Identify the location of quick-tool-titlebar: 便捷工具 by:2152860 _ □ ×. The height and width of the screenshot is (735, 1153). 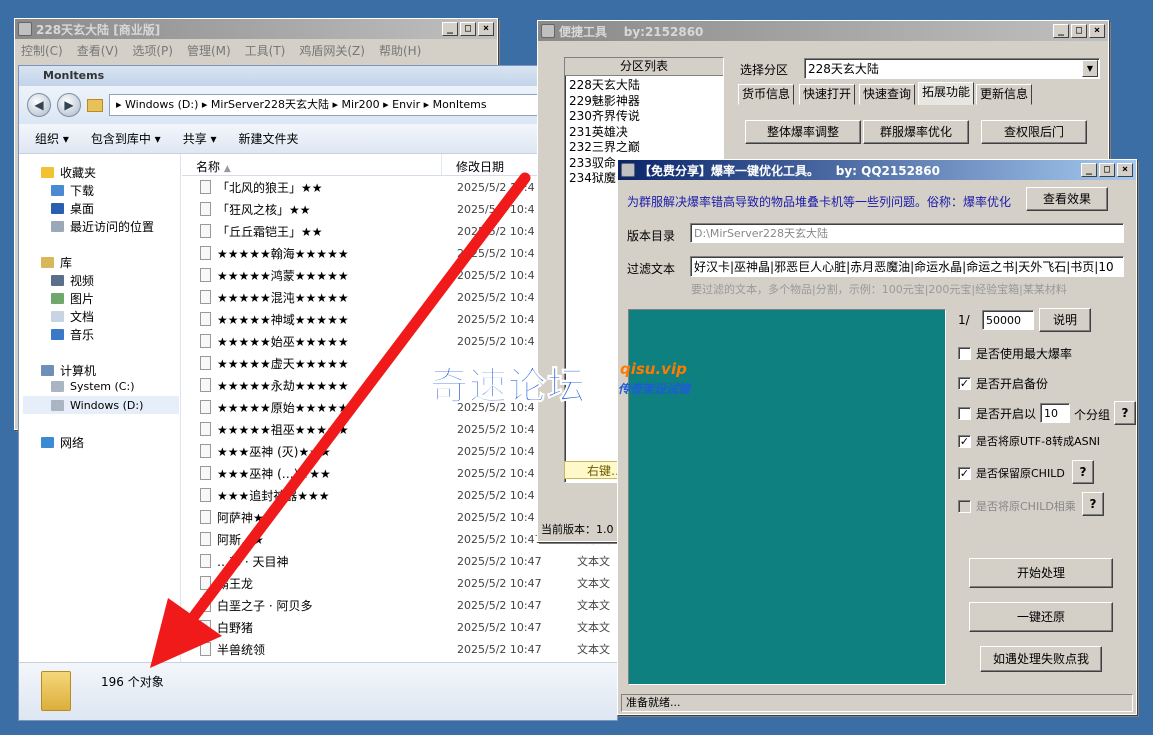
(823, 31).